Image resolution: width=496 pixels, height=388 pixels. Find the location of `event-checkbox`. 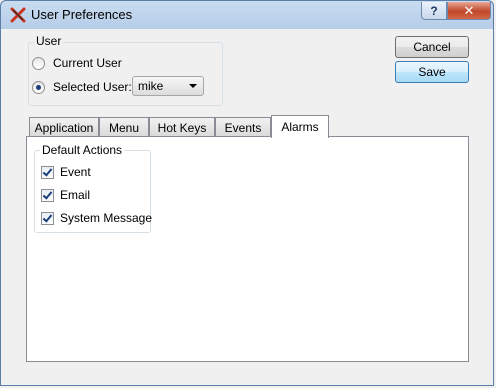

event-checkbox is located at coordinates (47, 172).